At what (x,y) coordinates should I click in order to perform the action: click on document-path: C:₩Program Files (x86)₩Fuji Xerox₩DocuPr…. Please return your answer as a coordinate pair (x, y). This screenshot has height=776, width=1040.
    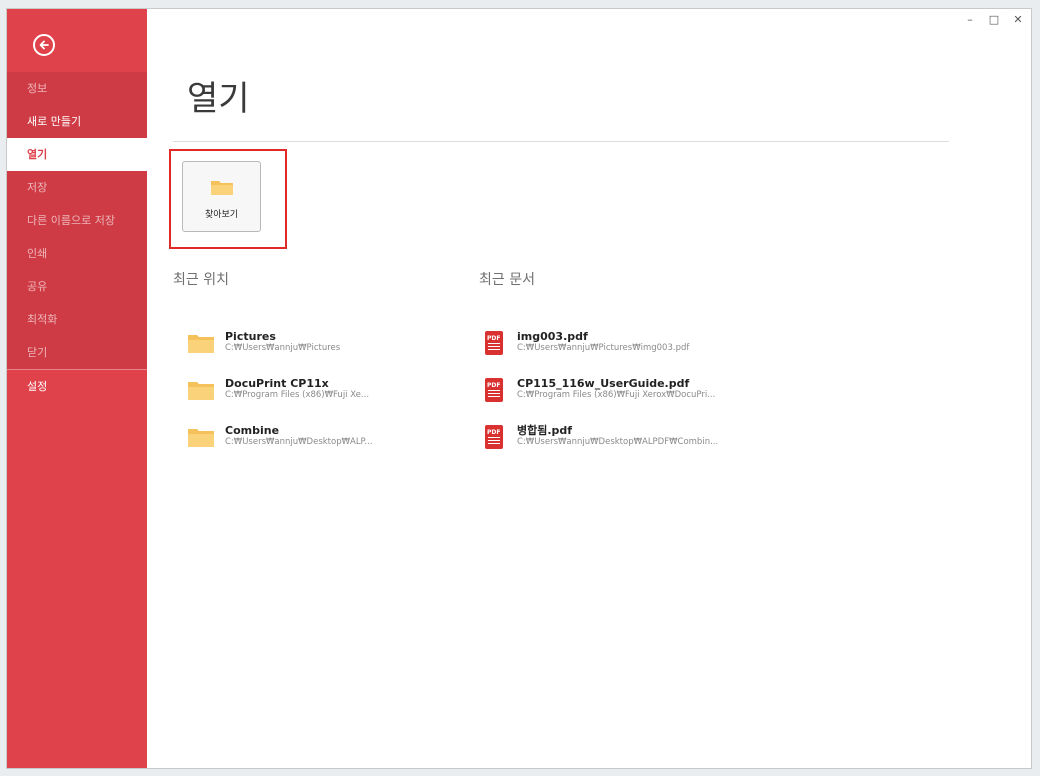
    Looking at the image, I should click on (616, 394).